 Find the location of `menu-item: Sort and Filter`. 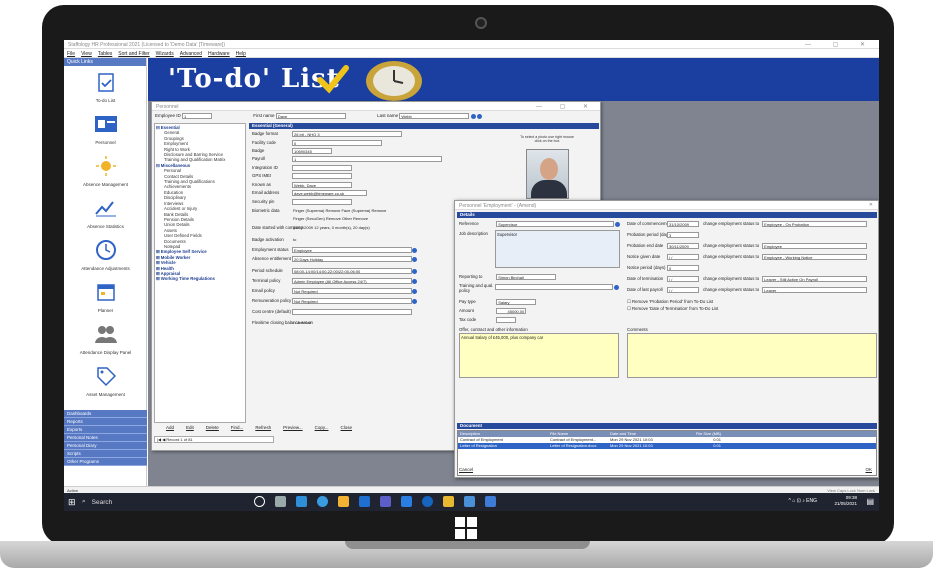

menu-item: Sort and Filter is located at coordinates (133, 54).